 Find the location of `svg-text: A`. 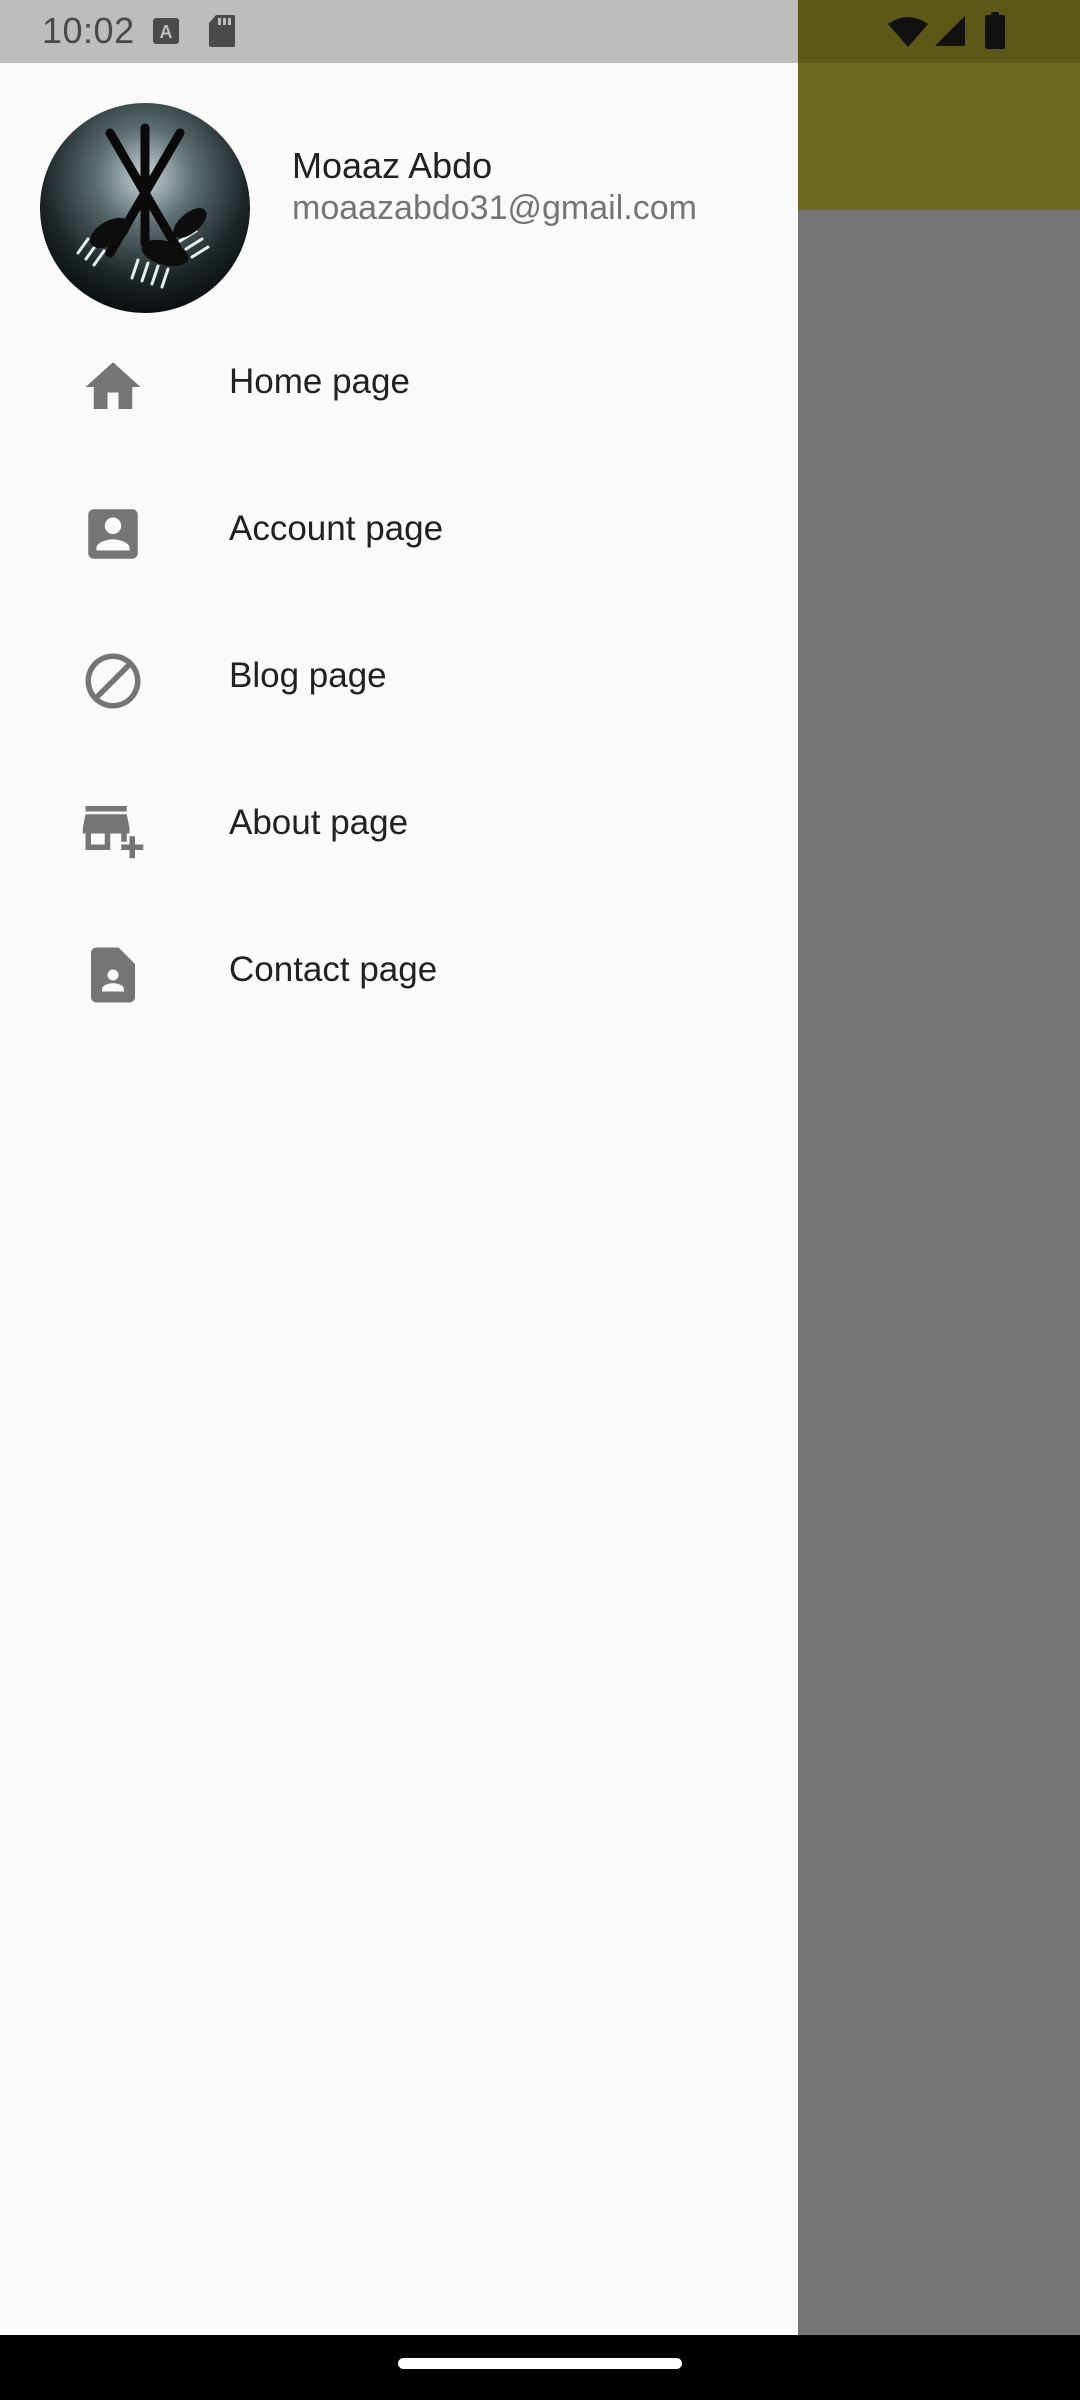

svg-text: A is located at coordinates (166, 32).